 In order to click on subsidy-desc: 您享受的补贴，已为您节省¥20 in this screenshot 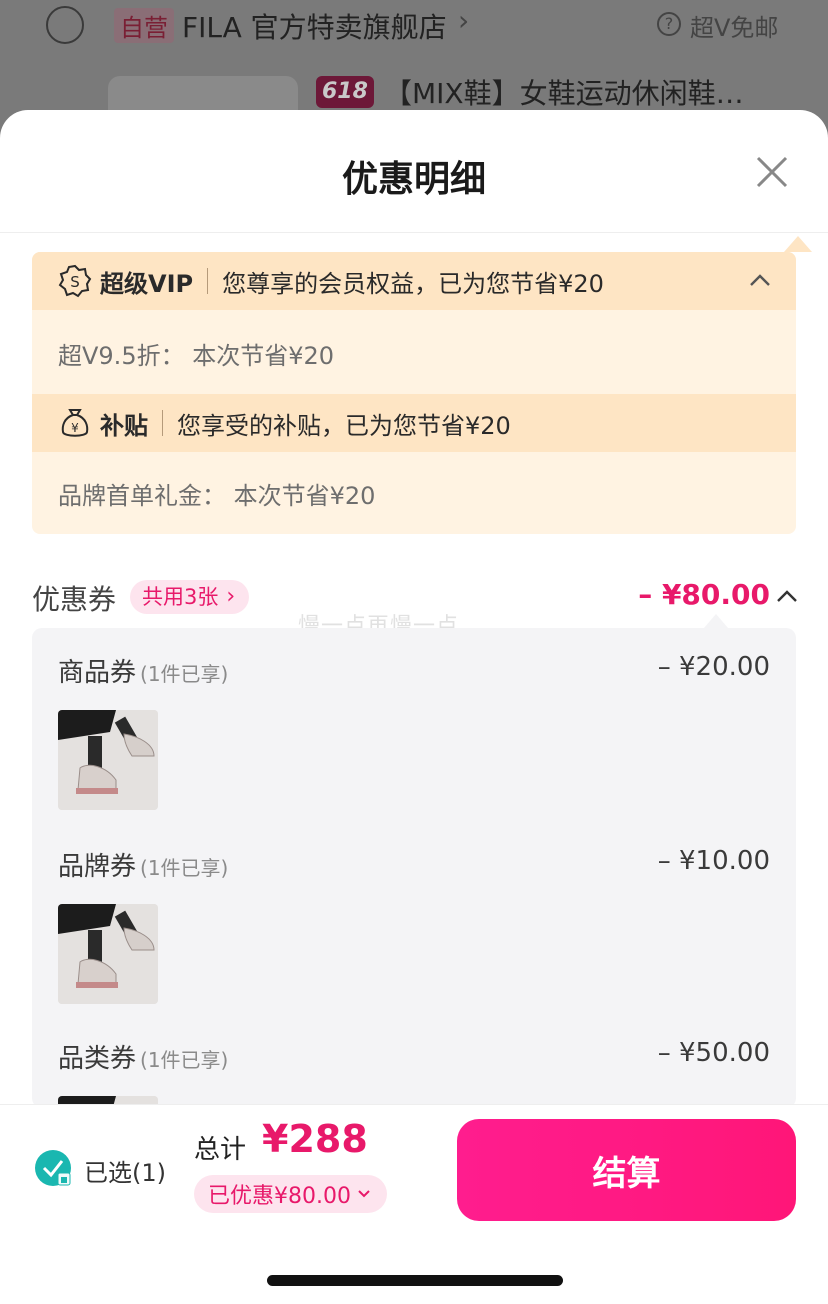, I will do `click(344, 425)`.